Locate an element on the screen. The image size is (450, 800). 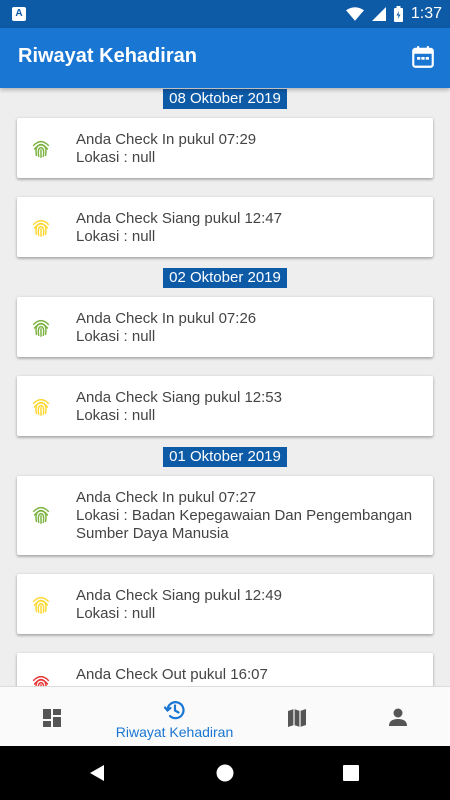
attendance-card: Anda Check In pukul 07:29 Lokasi : null is located at coordinates (225, 148).